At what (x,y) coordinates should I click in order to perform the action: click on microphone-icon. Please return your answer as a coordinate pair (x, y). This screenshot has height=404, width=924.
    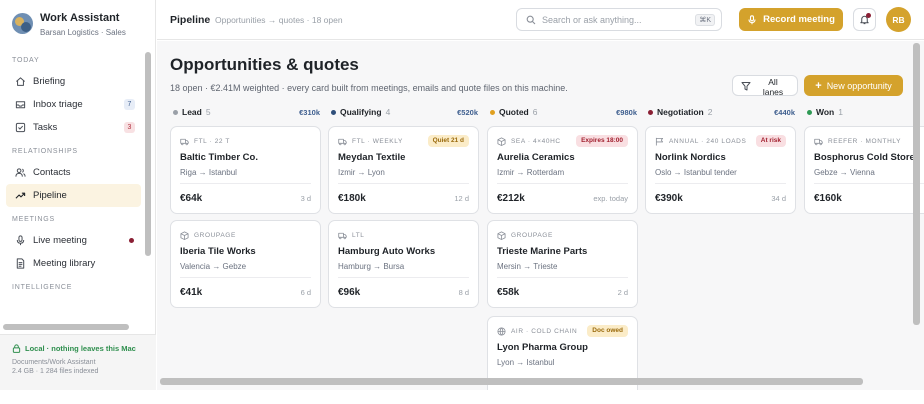
    Looking at the image, I should click on (20, 241).